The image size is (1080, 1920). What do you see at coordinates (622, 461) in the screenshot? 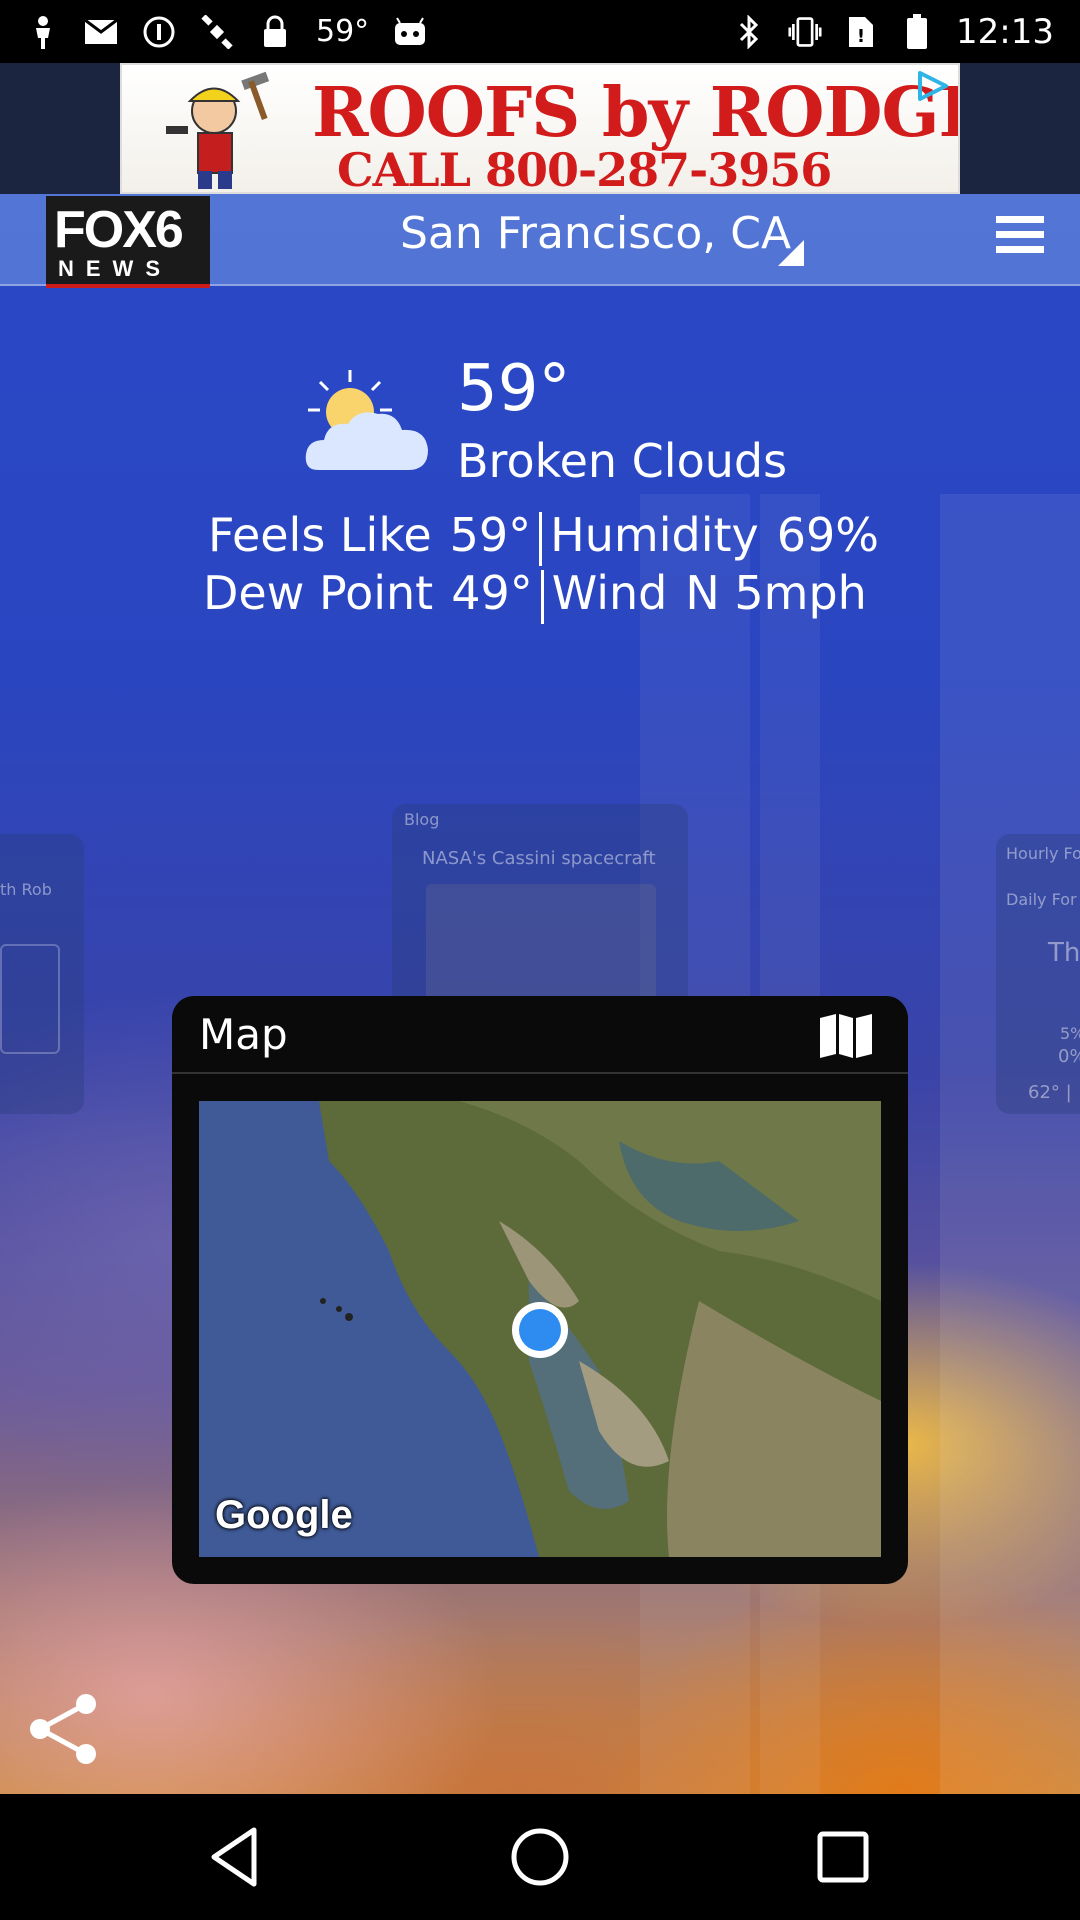
I see `current-condition: Broken Clouds` at bounding box center [622, 461].